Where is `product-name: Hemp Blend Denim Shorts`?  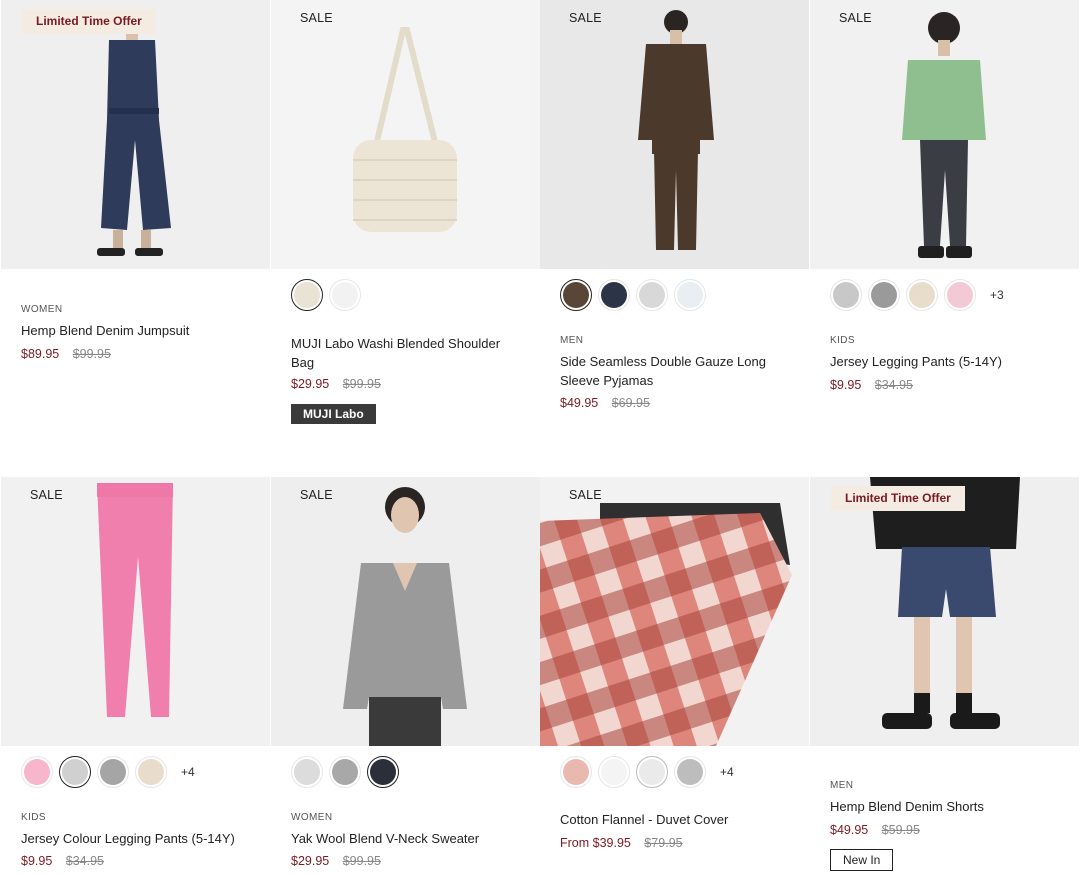 product-name: Hemp Blend Denim Shorts is located at coordinates (947, 806).